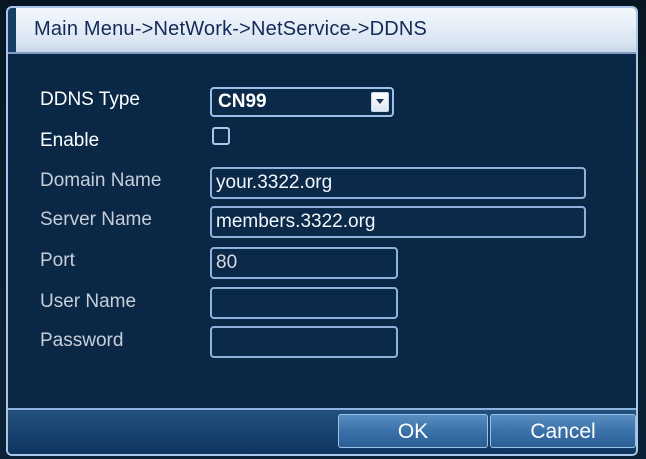  What do you see at coordinates (398, 183) in the screenshot?
I see `domain-name-field: your.3322.org` at bounding box center [398, 183].